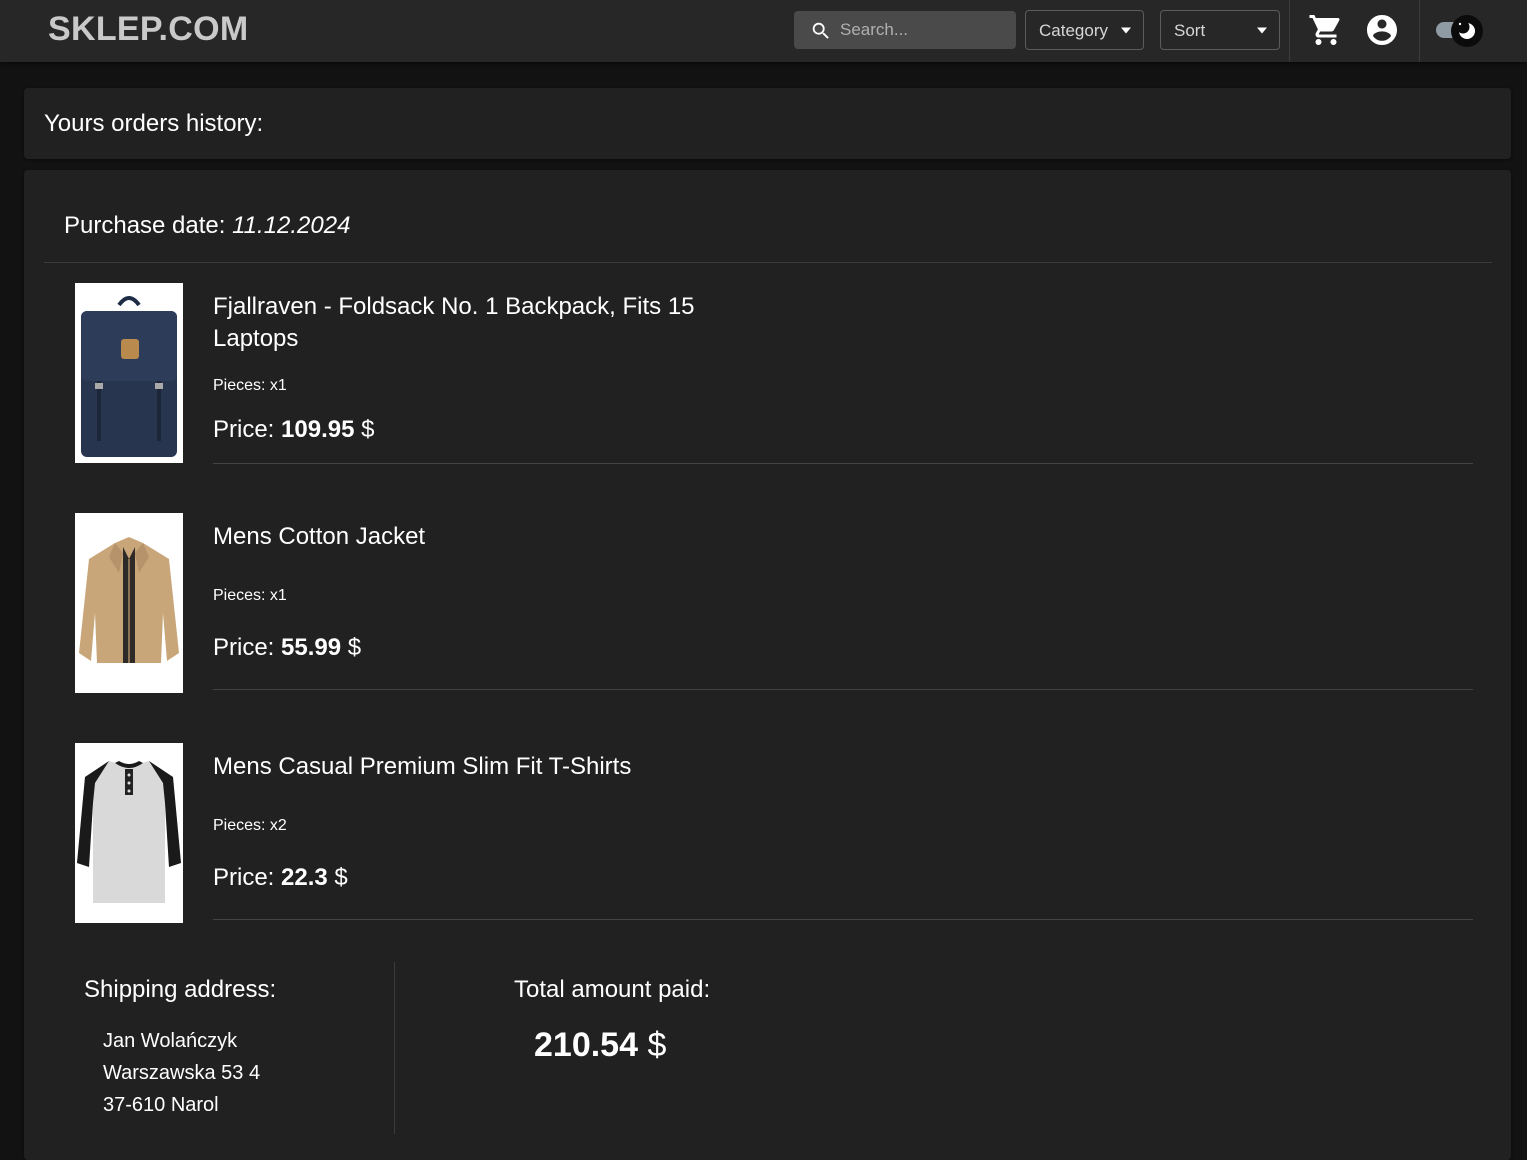 The image size is (1527, 1160). I want to click on category-select: Category, so click(1084, 30).